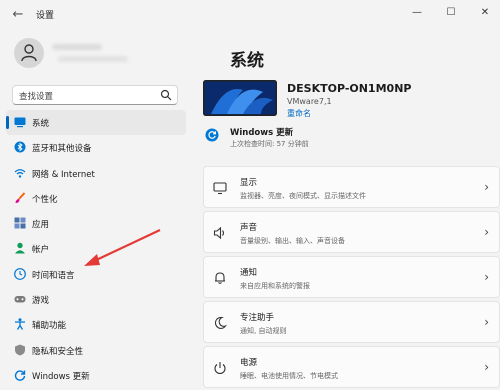  I want to click on back-button: ←, so click(18, 15).